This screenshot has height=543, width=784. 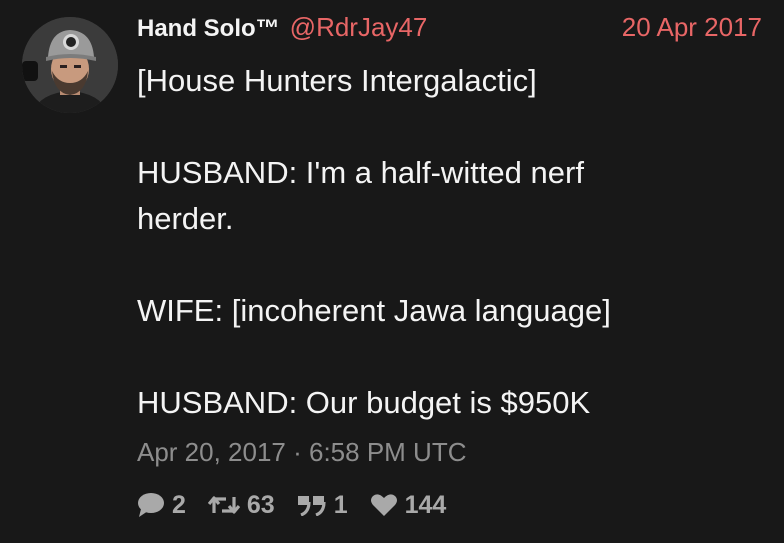 I want to click on like-count: 144, so click(x=425, y=504).